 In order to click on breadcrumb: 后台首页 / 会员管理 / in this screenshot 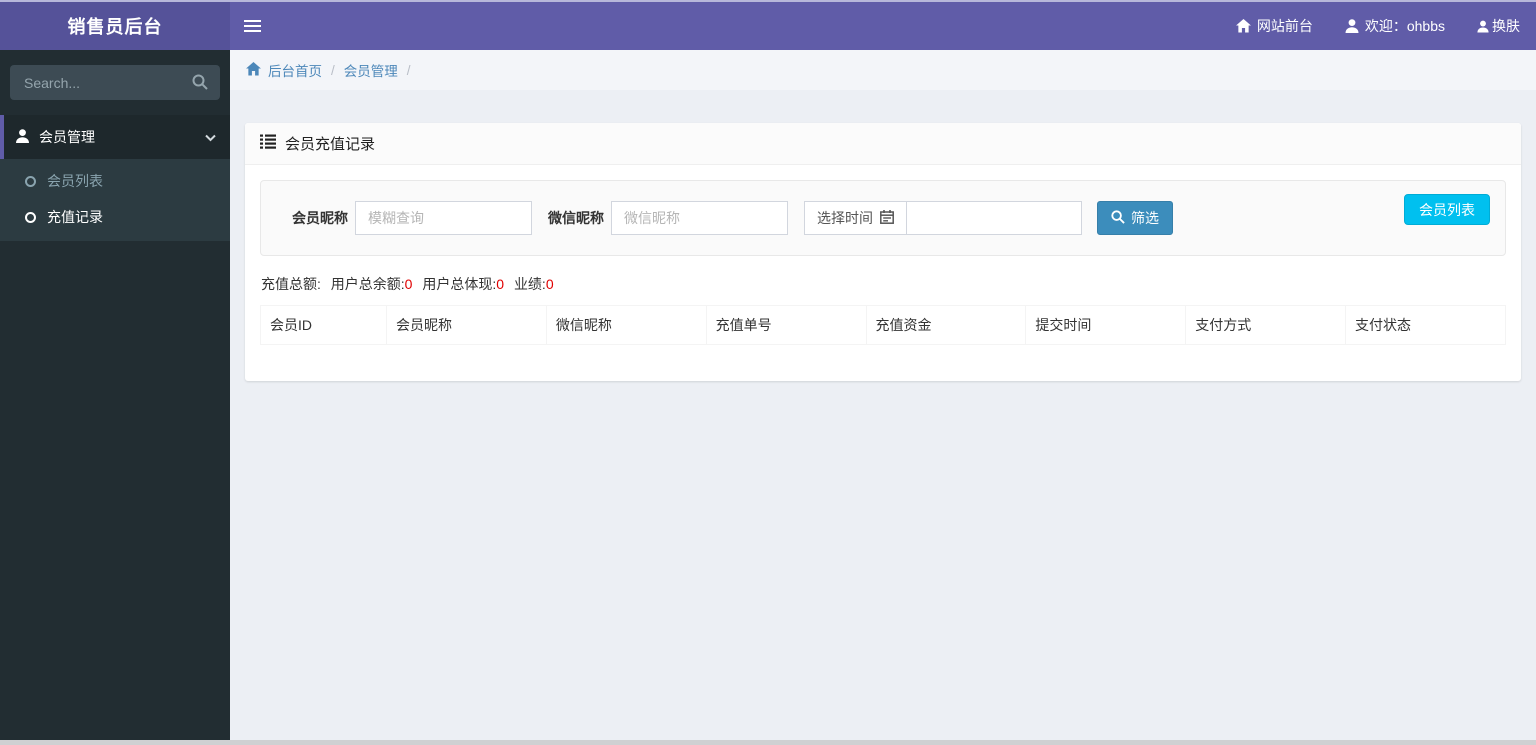, I will do `click(883, 70)`.